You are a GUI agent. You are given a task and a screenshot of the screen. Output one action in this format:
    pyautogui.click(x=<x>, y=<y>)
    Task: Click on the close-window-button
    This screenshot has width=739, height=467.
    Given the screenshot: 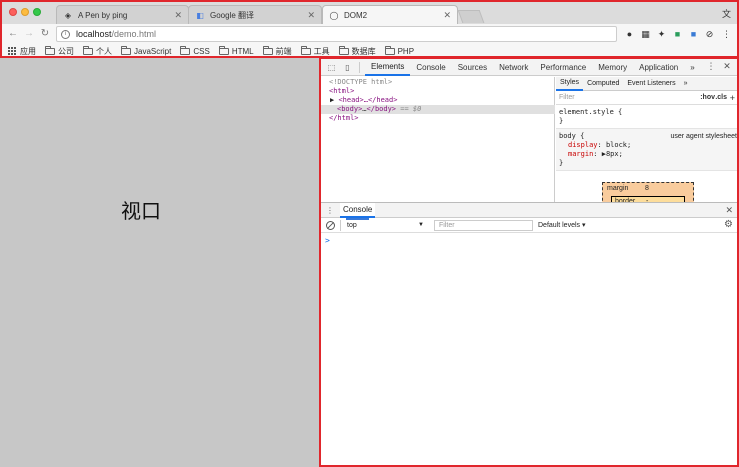 What is the action you would take?
    pyautogui.click(x=13, y=12)
    